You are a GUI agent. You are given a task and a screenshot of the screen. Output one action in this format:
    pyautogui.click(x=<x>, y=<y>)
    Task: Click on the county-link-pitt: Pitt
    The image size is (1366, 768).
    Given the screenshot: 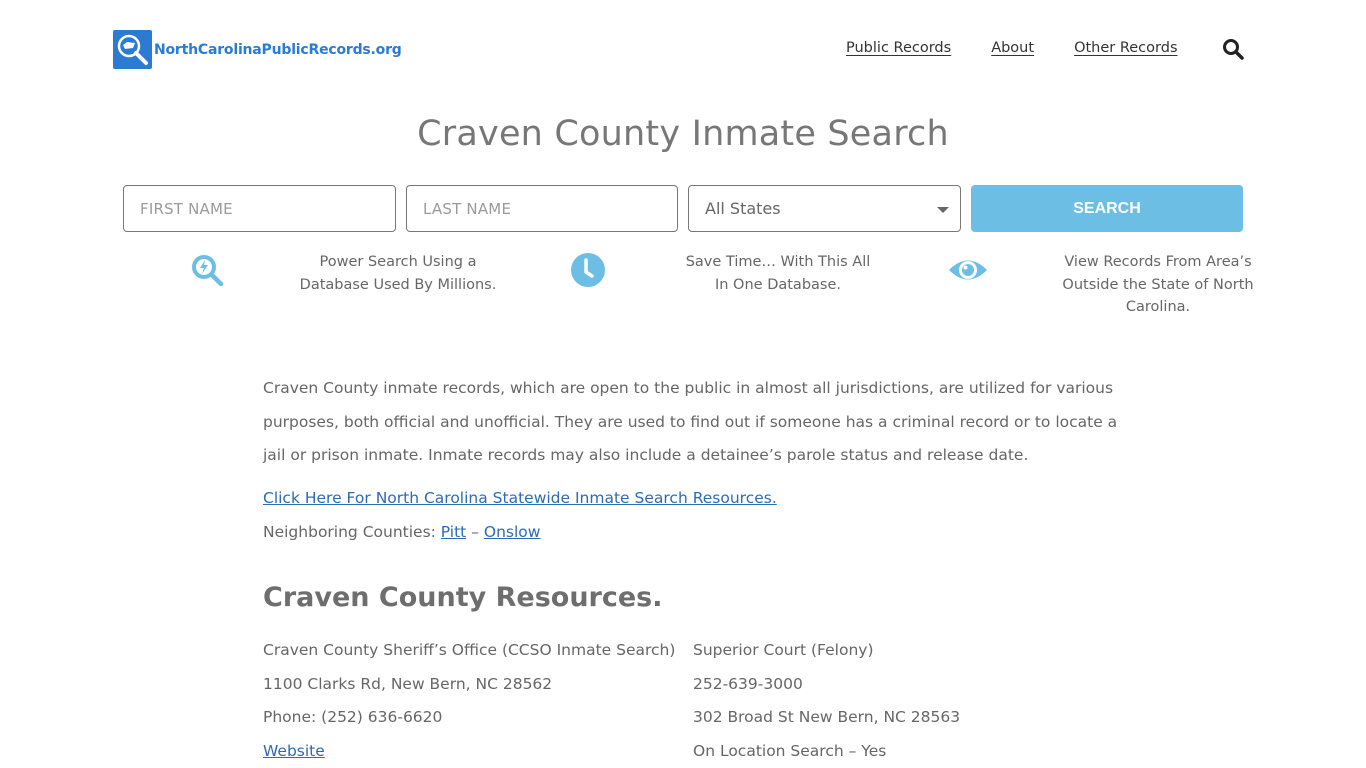 What is the action you would take?
    pyautogui.click(x=453, y=532)
    